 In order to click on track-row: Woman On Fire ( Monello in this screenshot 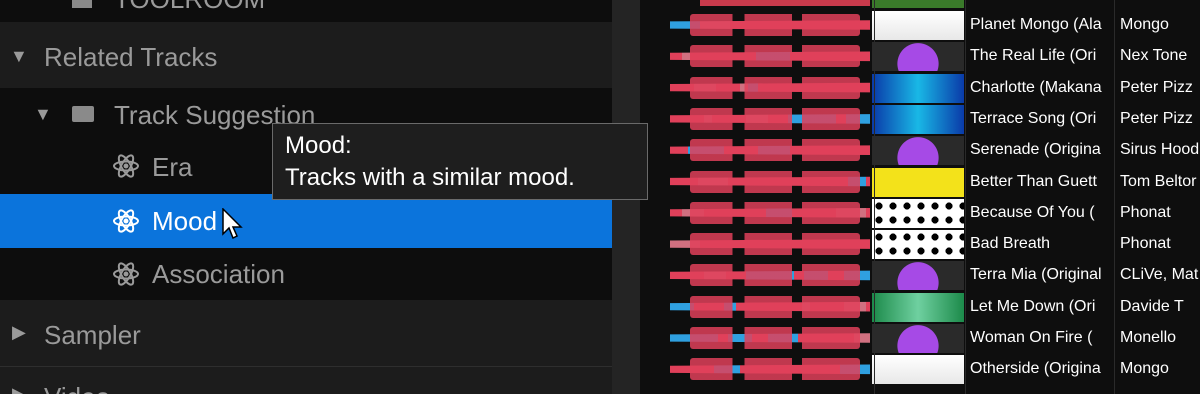, I will do `click(920, 338)`.